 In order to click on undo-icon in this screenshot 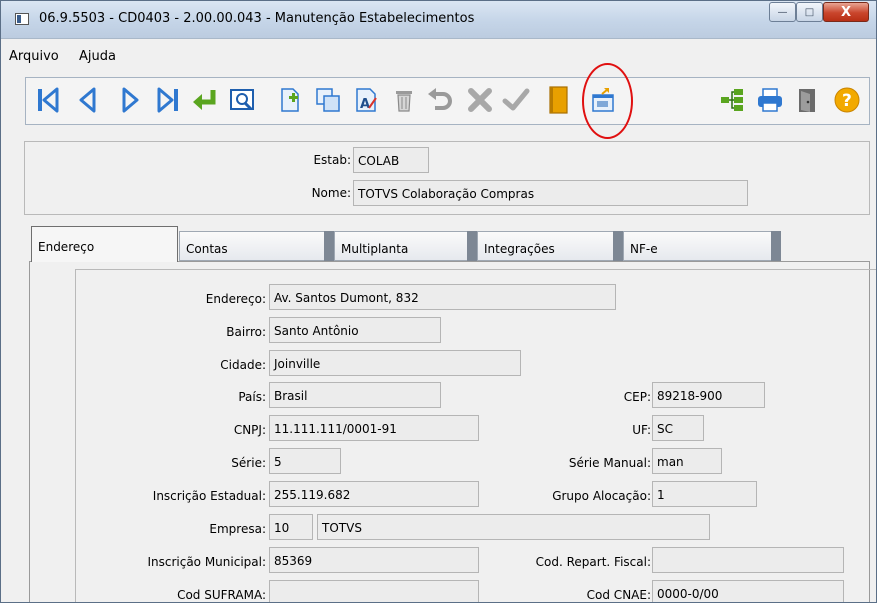, I will do `click(440, 99)`.